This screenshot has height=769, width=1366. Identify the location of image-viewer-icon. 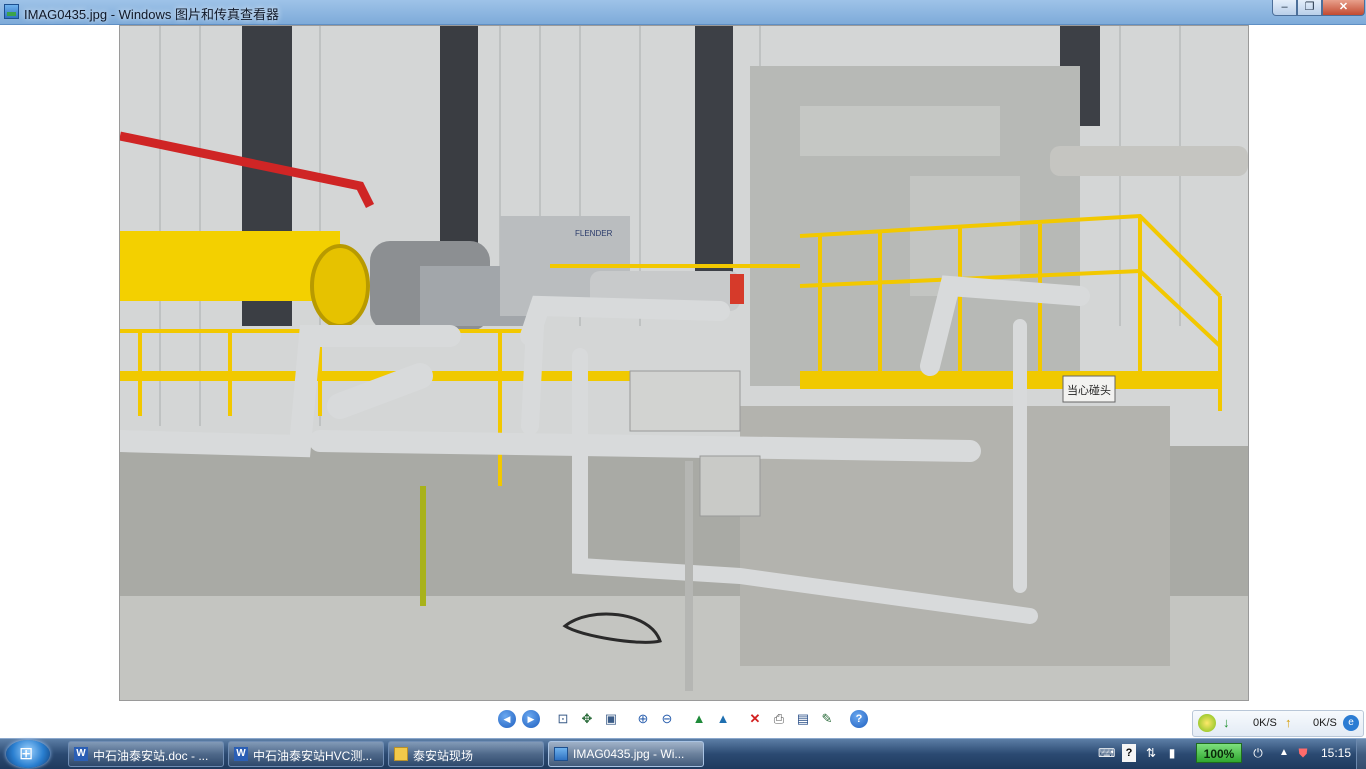
(11, 11).